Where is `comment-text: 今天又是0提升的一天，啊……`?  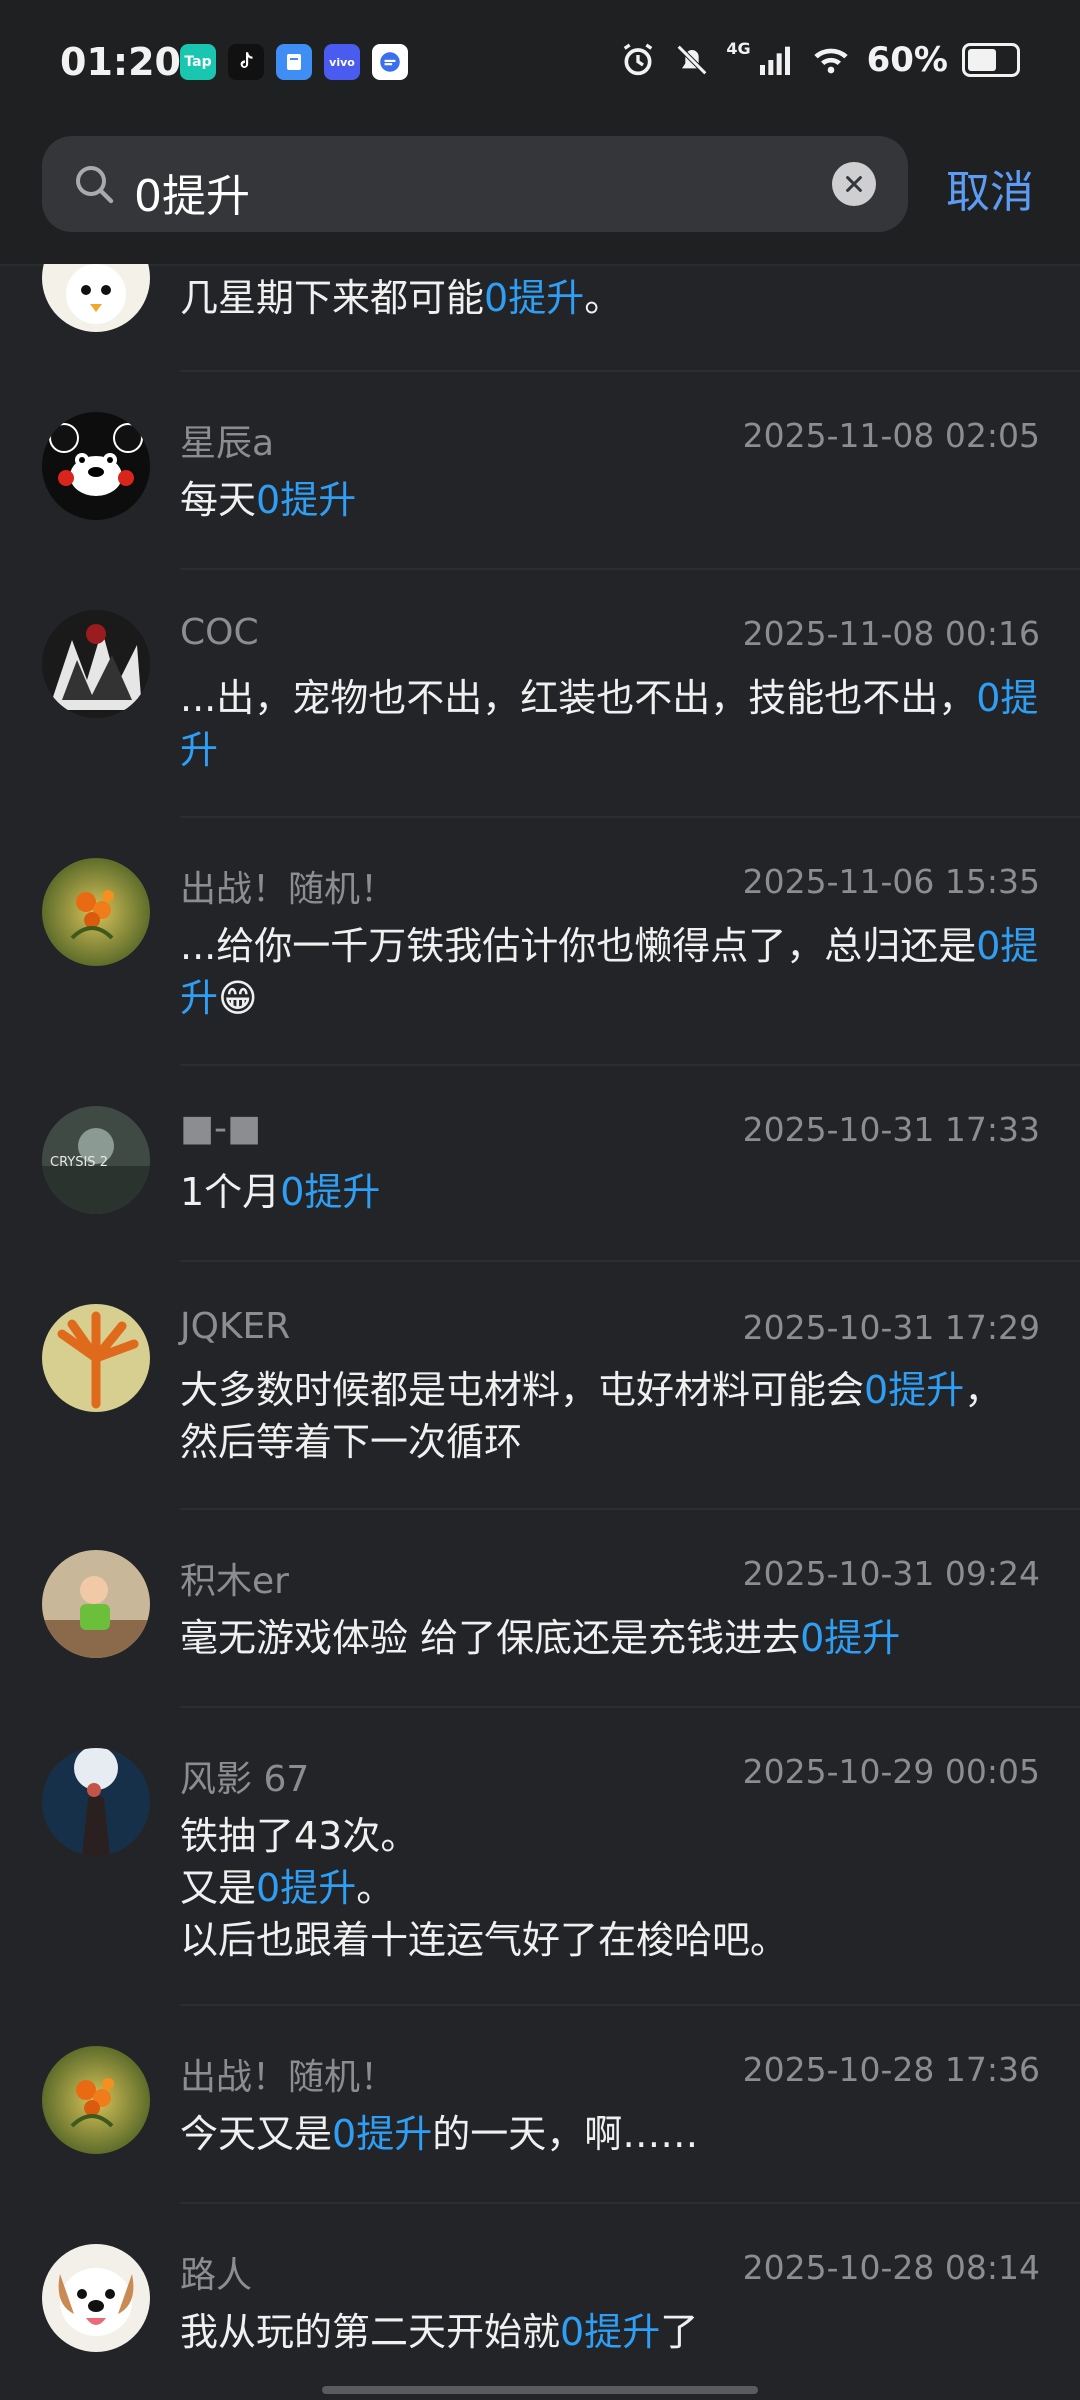 comment-text: 今天又是0提升的一天，啊…… is located at coordinates (610, 2134).